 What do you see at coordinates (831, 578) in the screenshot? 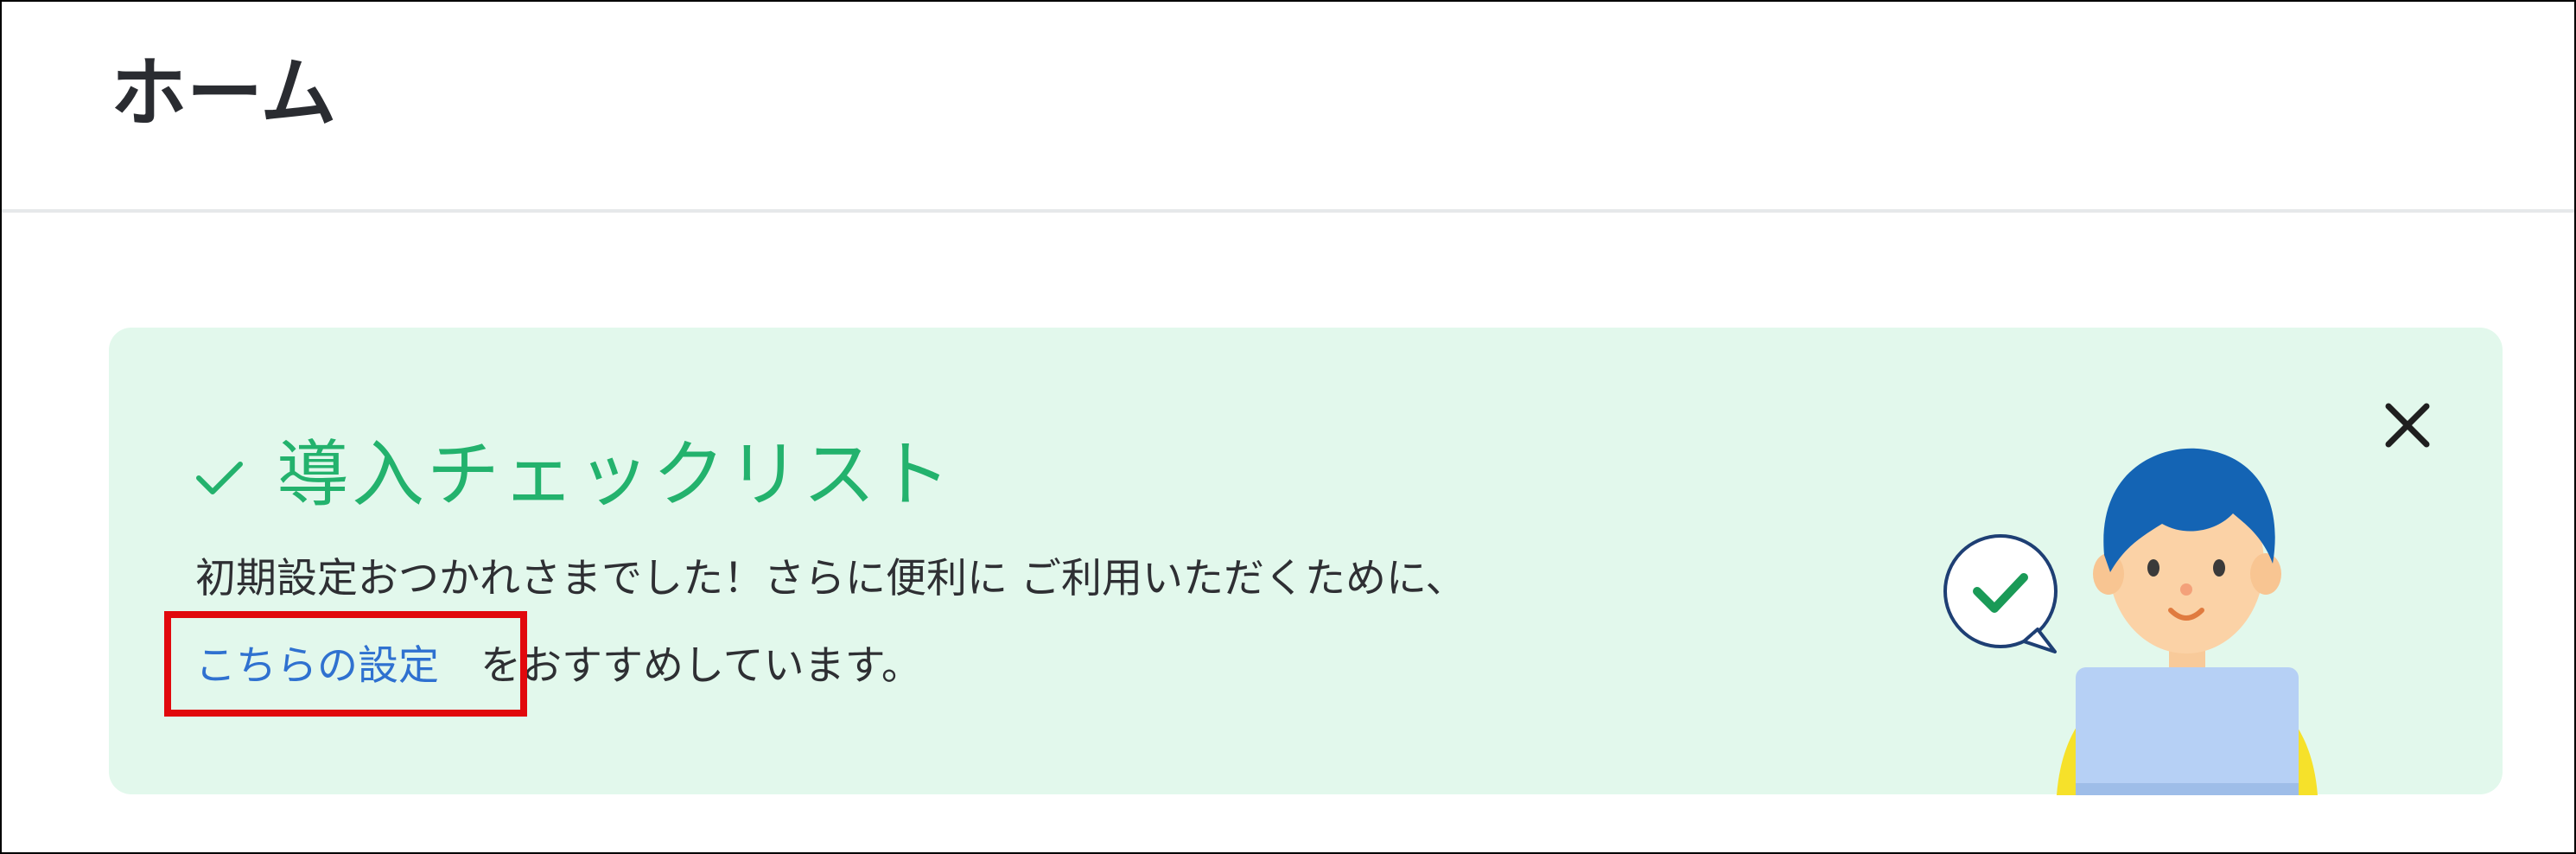
I see `checklist-description: 初期設定おつかれさまでした！さらに便利に ご利用いただくために、` at bounding box center [831, 578].